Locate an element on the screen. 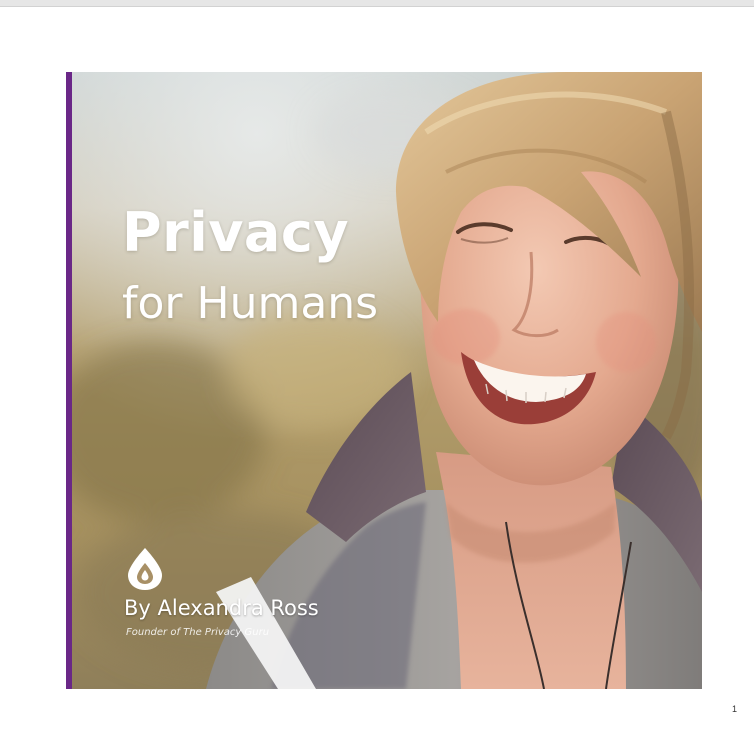 The height and width of the screenshot is (756, 754). top-rule is located at coordinates (377, 3).